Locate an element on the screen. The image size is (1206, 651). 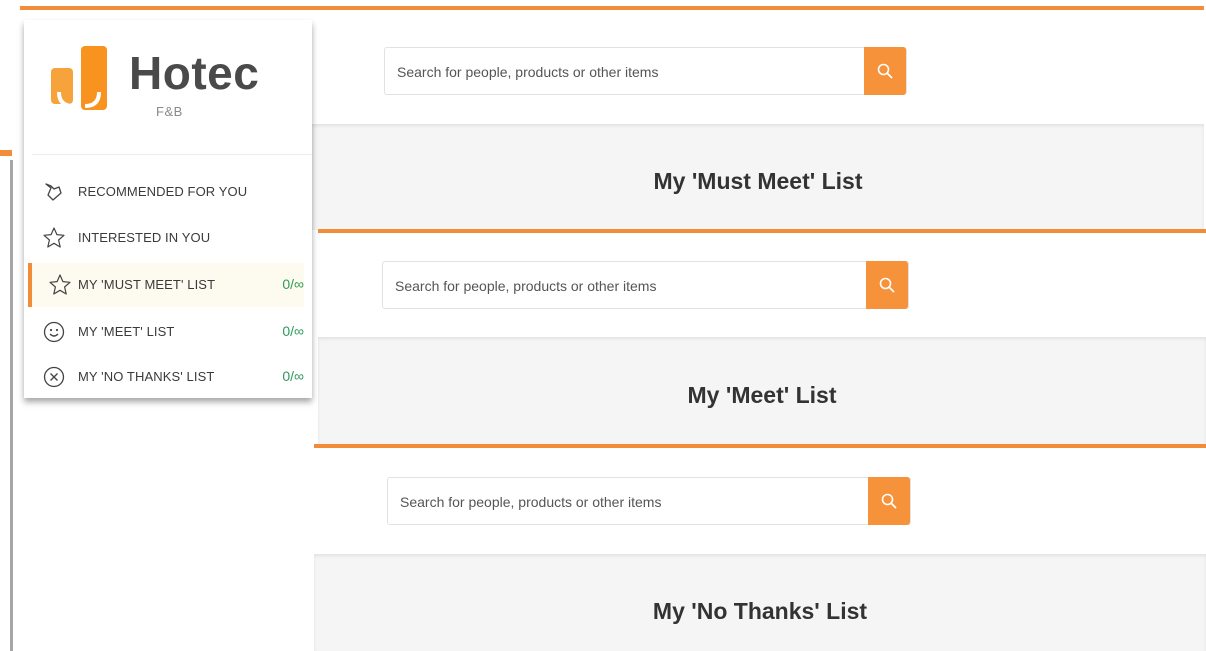
side-border is located at coordinates (11, 405).